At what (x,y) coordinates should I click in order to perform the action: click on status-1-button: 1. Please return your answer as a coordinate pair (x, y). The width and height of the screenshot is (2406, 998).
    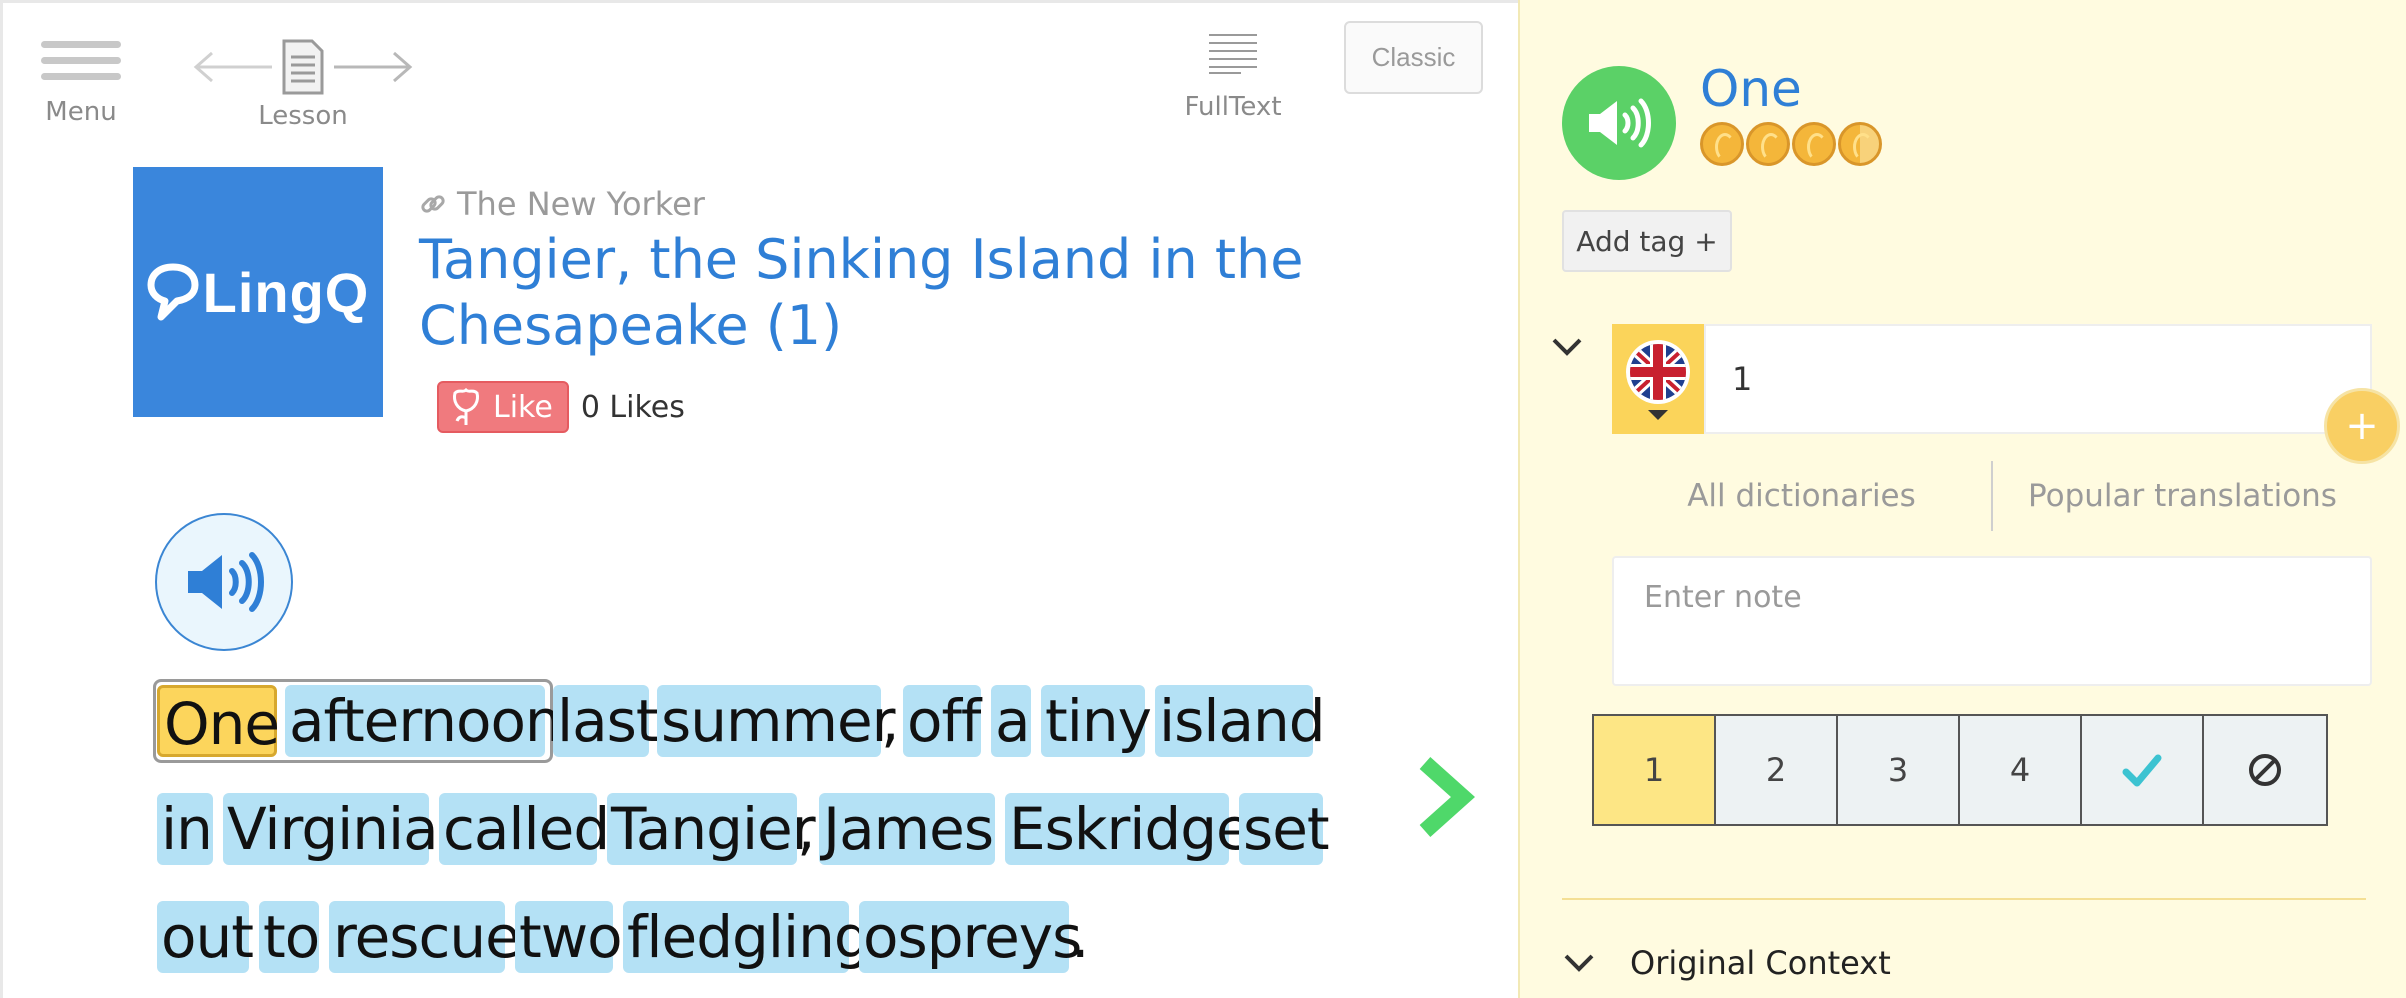
    Looking at the image, I should click on (1655, 770).